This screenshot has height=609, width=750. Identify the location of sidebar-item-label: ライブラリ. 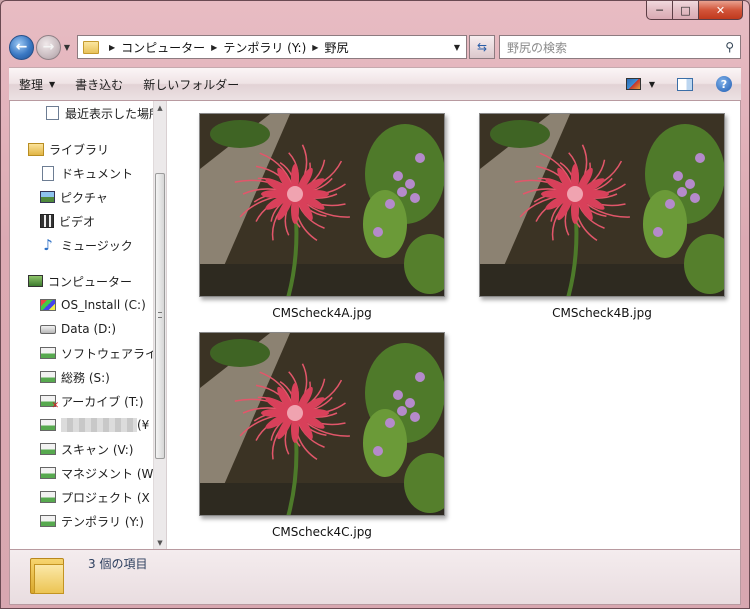
(79, 149).